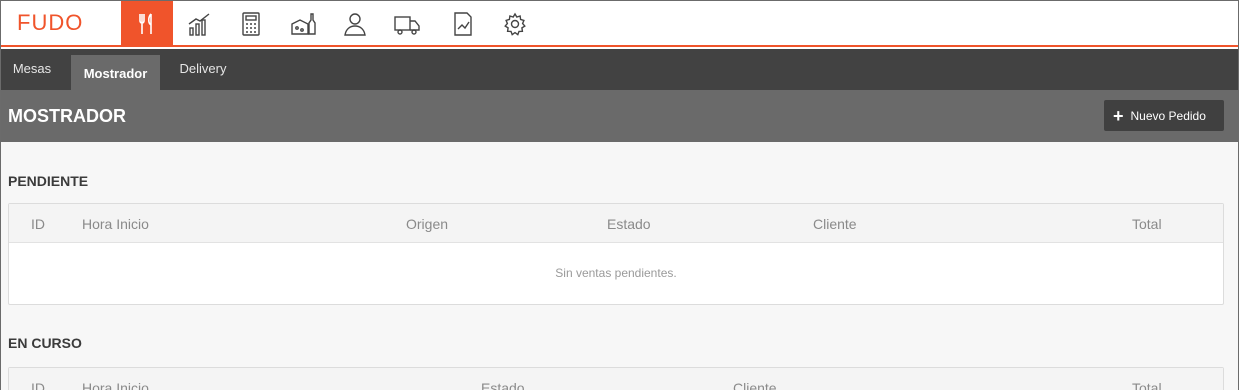  I want to click on plus-icon: +, so click(1118, 115).